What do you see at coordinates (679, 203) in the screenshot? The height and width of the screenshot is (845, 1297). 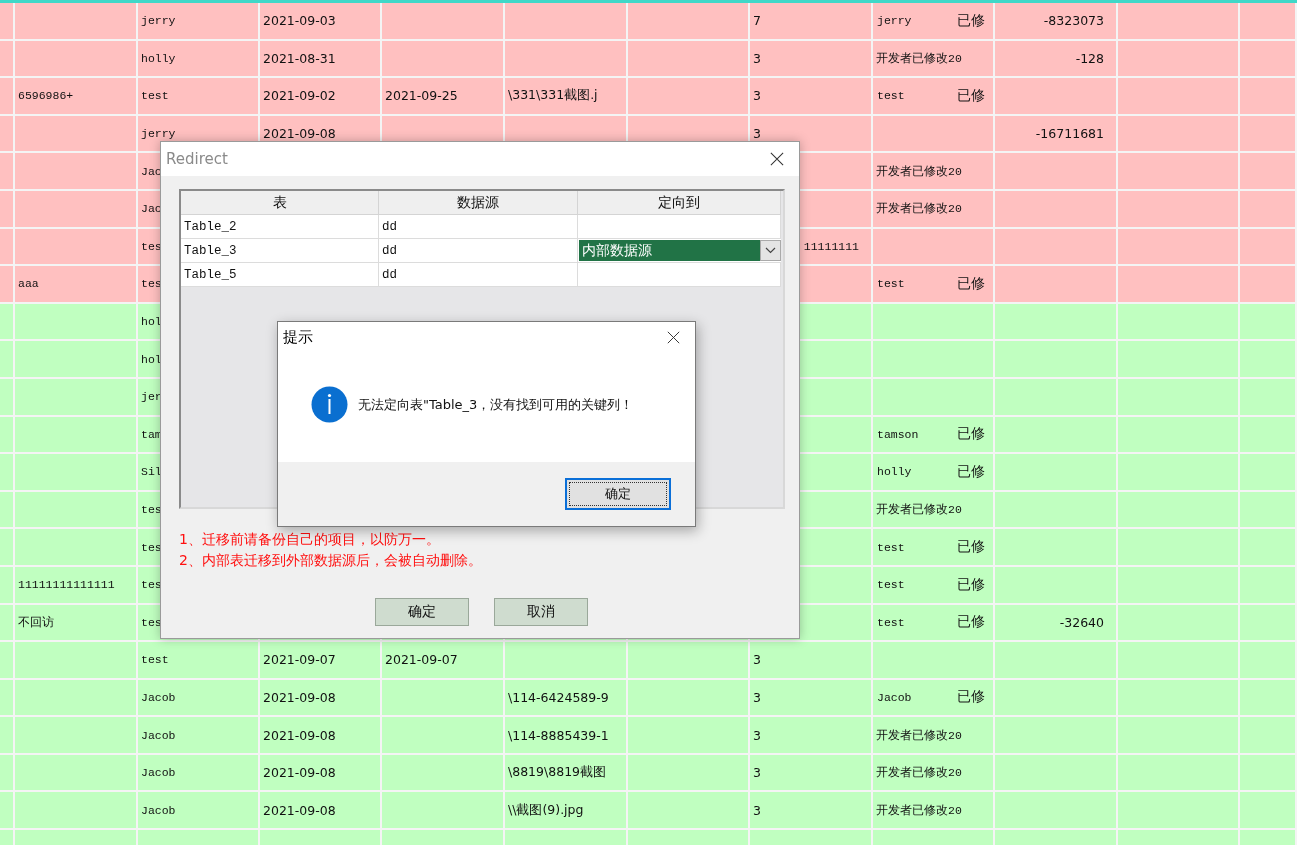 I see `column-header: 定向到` at bounding box center [679, 203].